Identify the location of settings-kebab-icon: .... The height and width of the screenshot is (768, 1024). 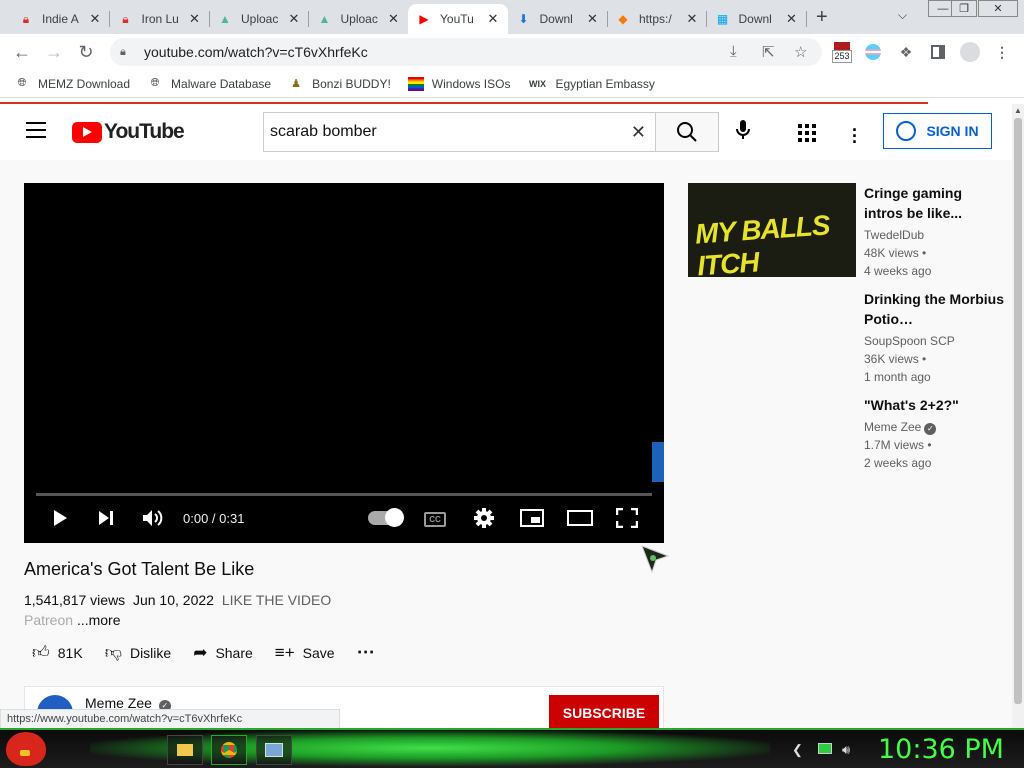
(854, 131).